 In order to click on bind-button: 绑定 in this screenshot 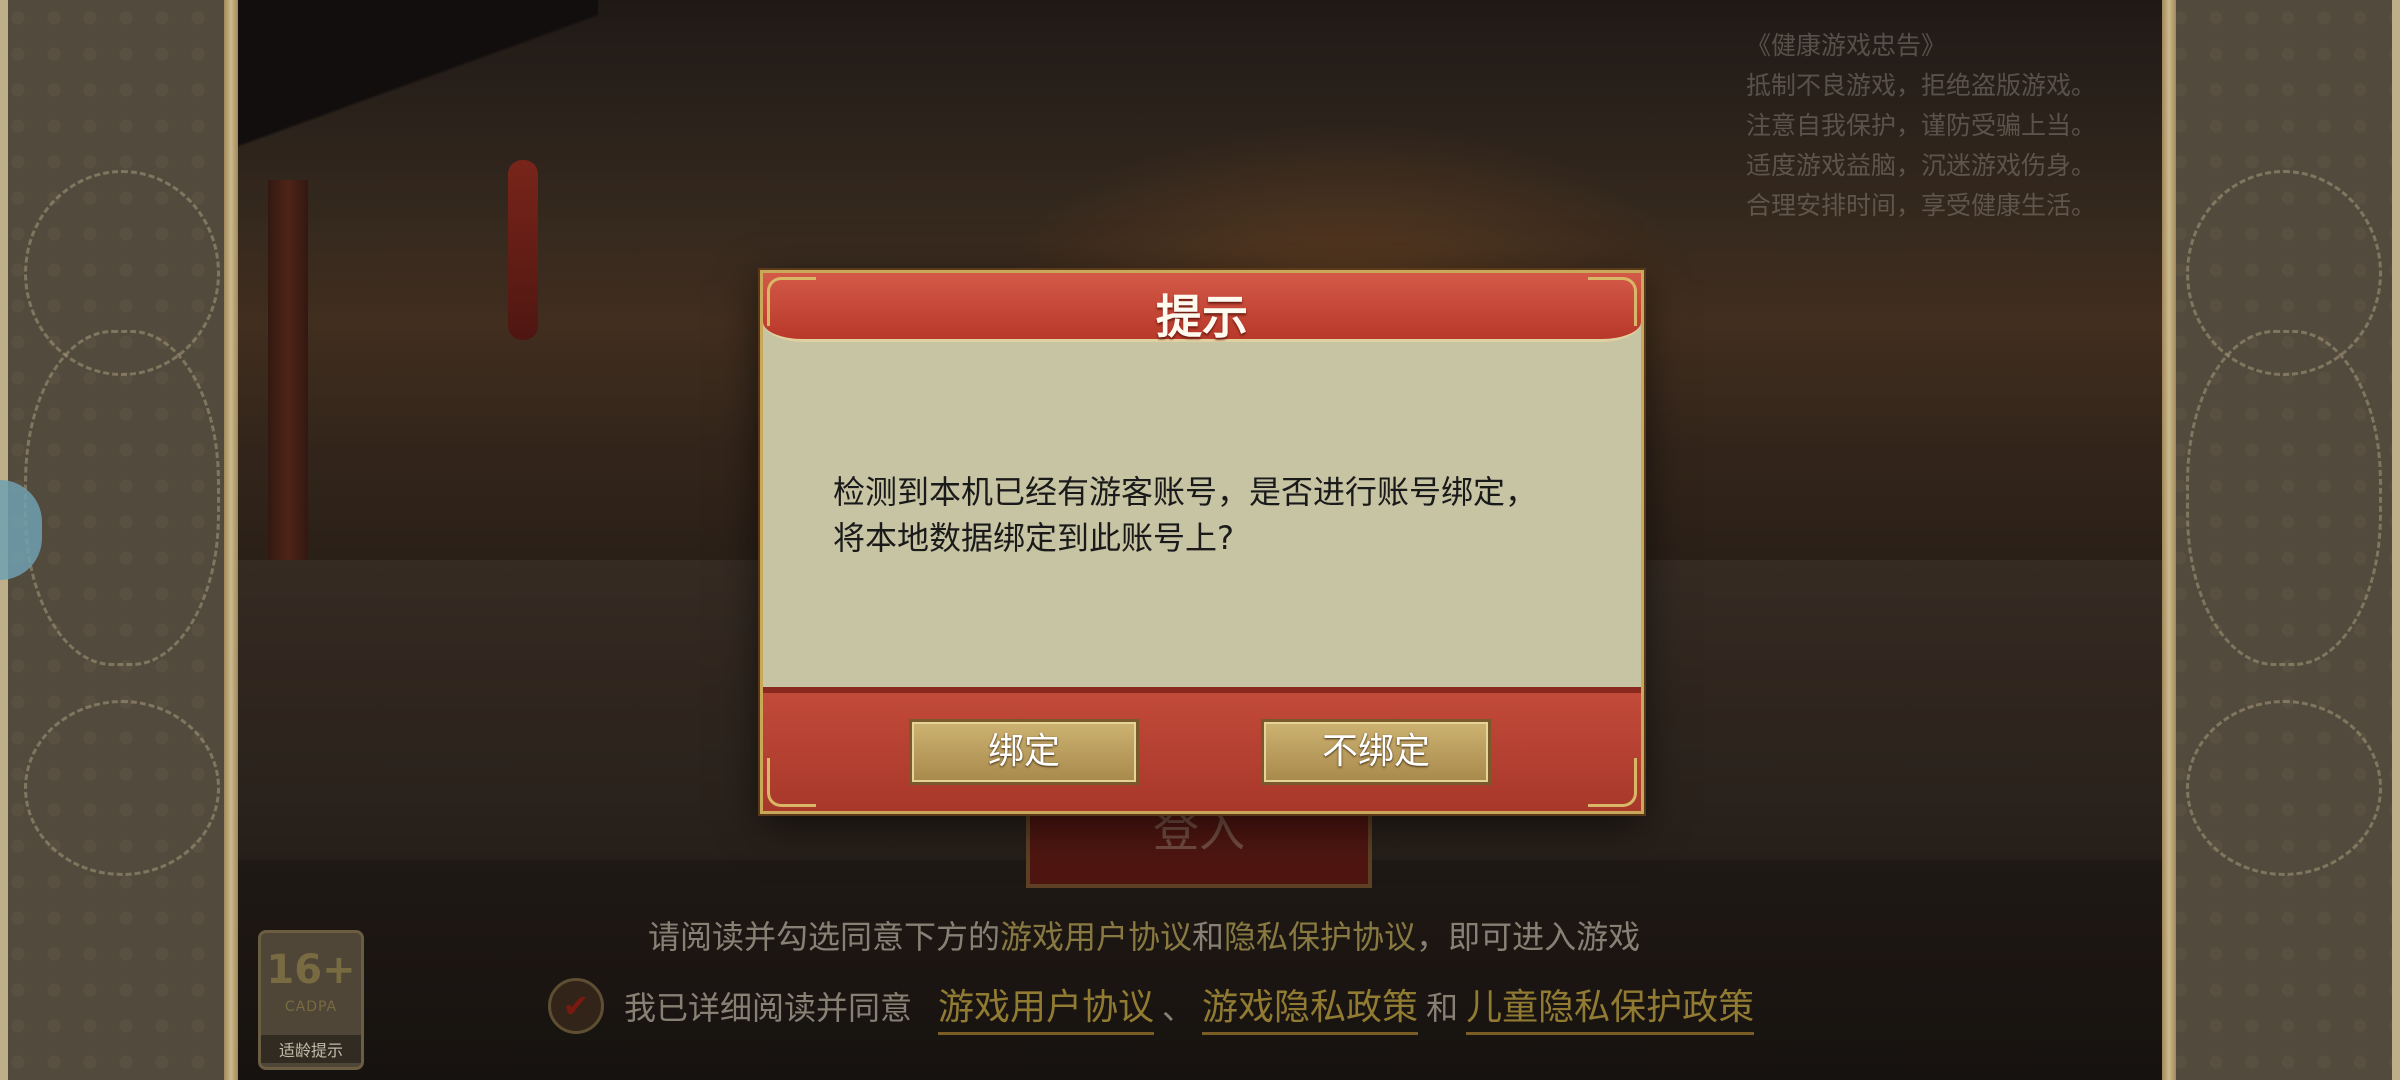, I will do `click(1024, 752)`.